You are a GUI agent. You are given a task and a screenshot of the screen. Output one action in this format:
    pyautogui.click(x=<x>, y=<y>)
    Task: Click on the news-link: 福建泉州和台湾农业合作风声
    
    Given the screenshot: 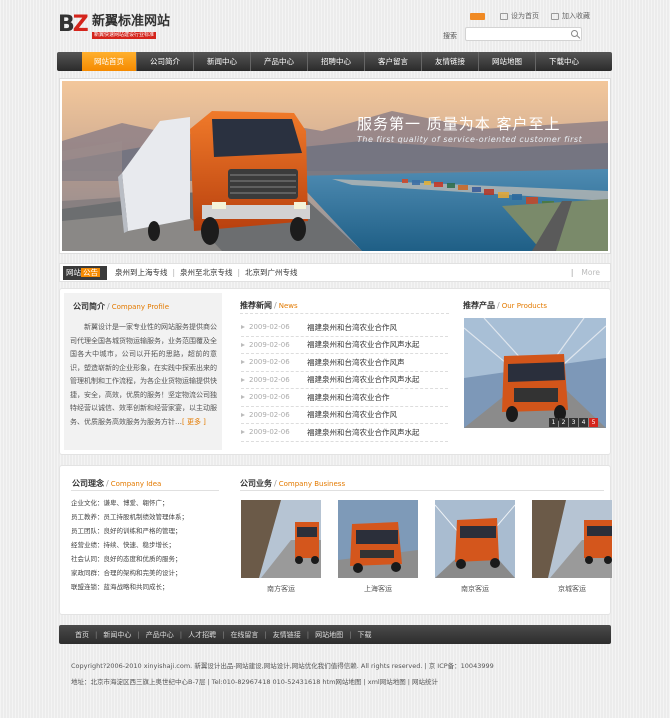 What is the action you would take?
    pyautogui.click(x=356, y=362)
    